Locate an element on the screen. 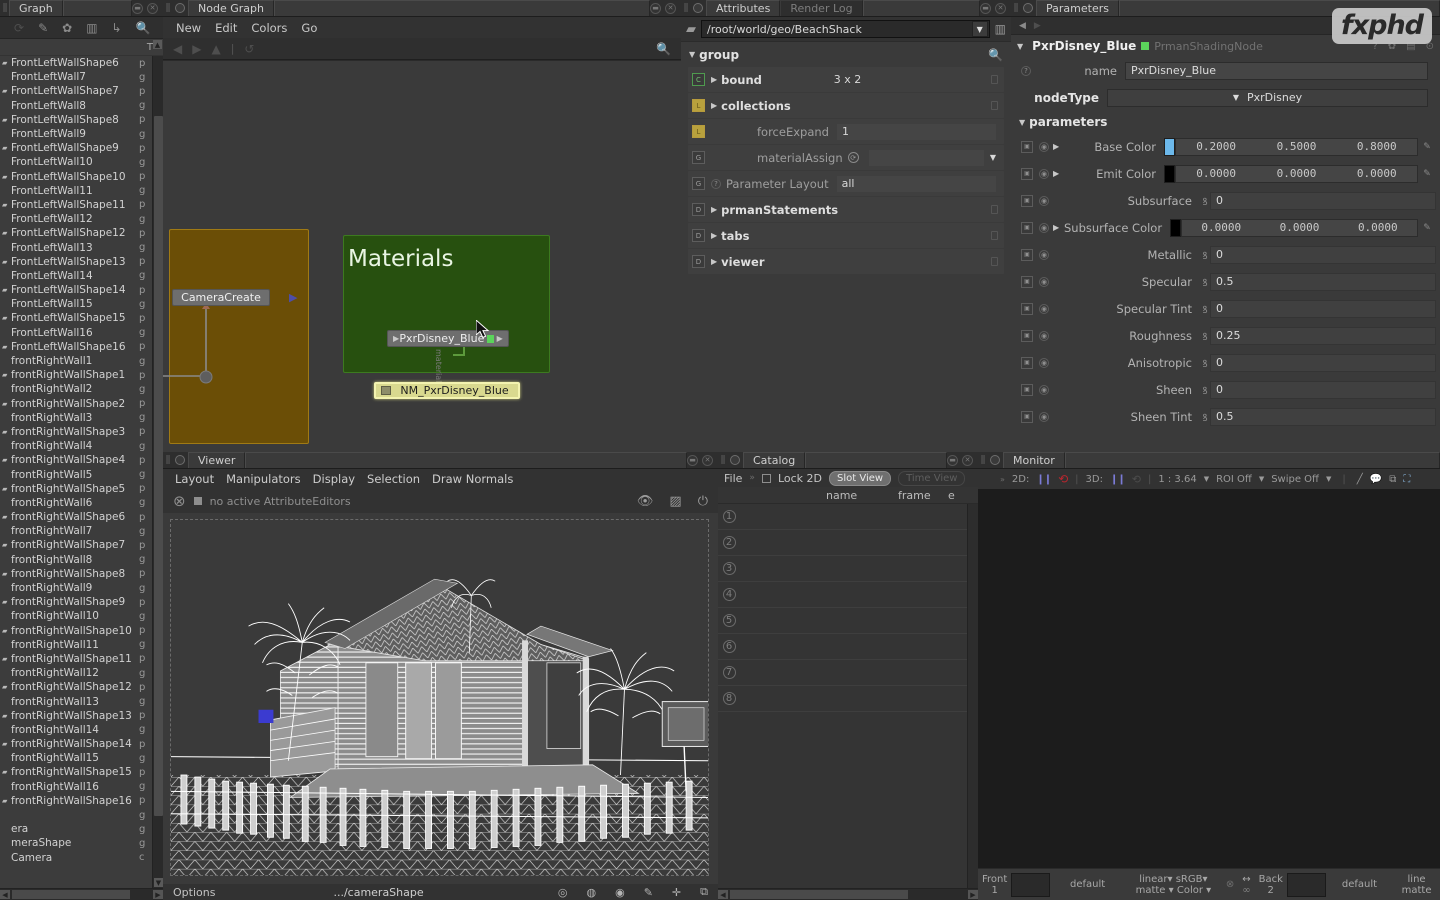 The height and width of the screenshot is (900, 1440). monitor-roi-toggle: ROI Off is located at coordinates (1234, 479).